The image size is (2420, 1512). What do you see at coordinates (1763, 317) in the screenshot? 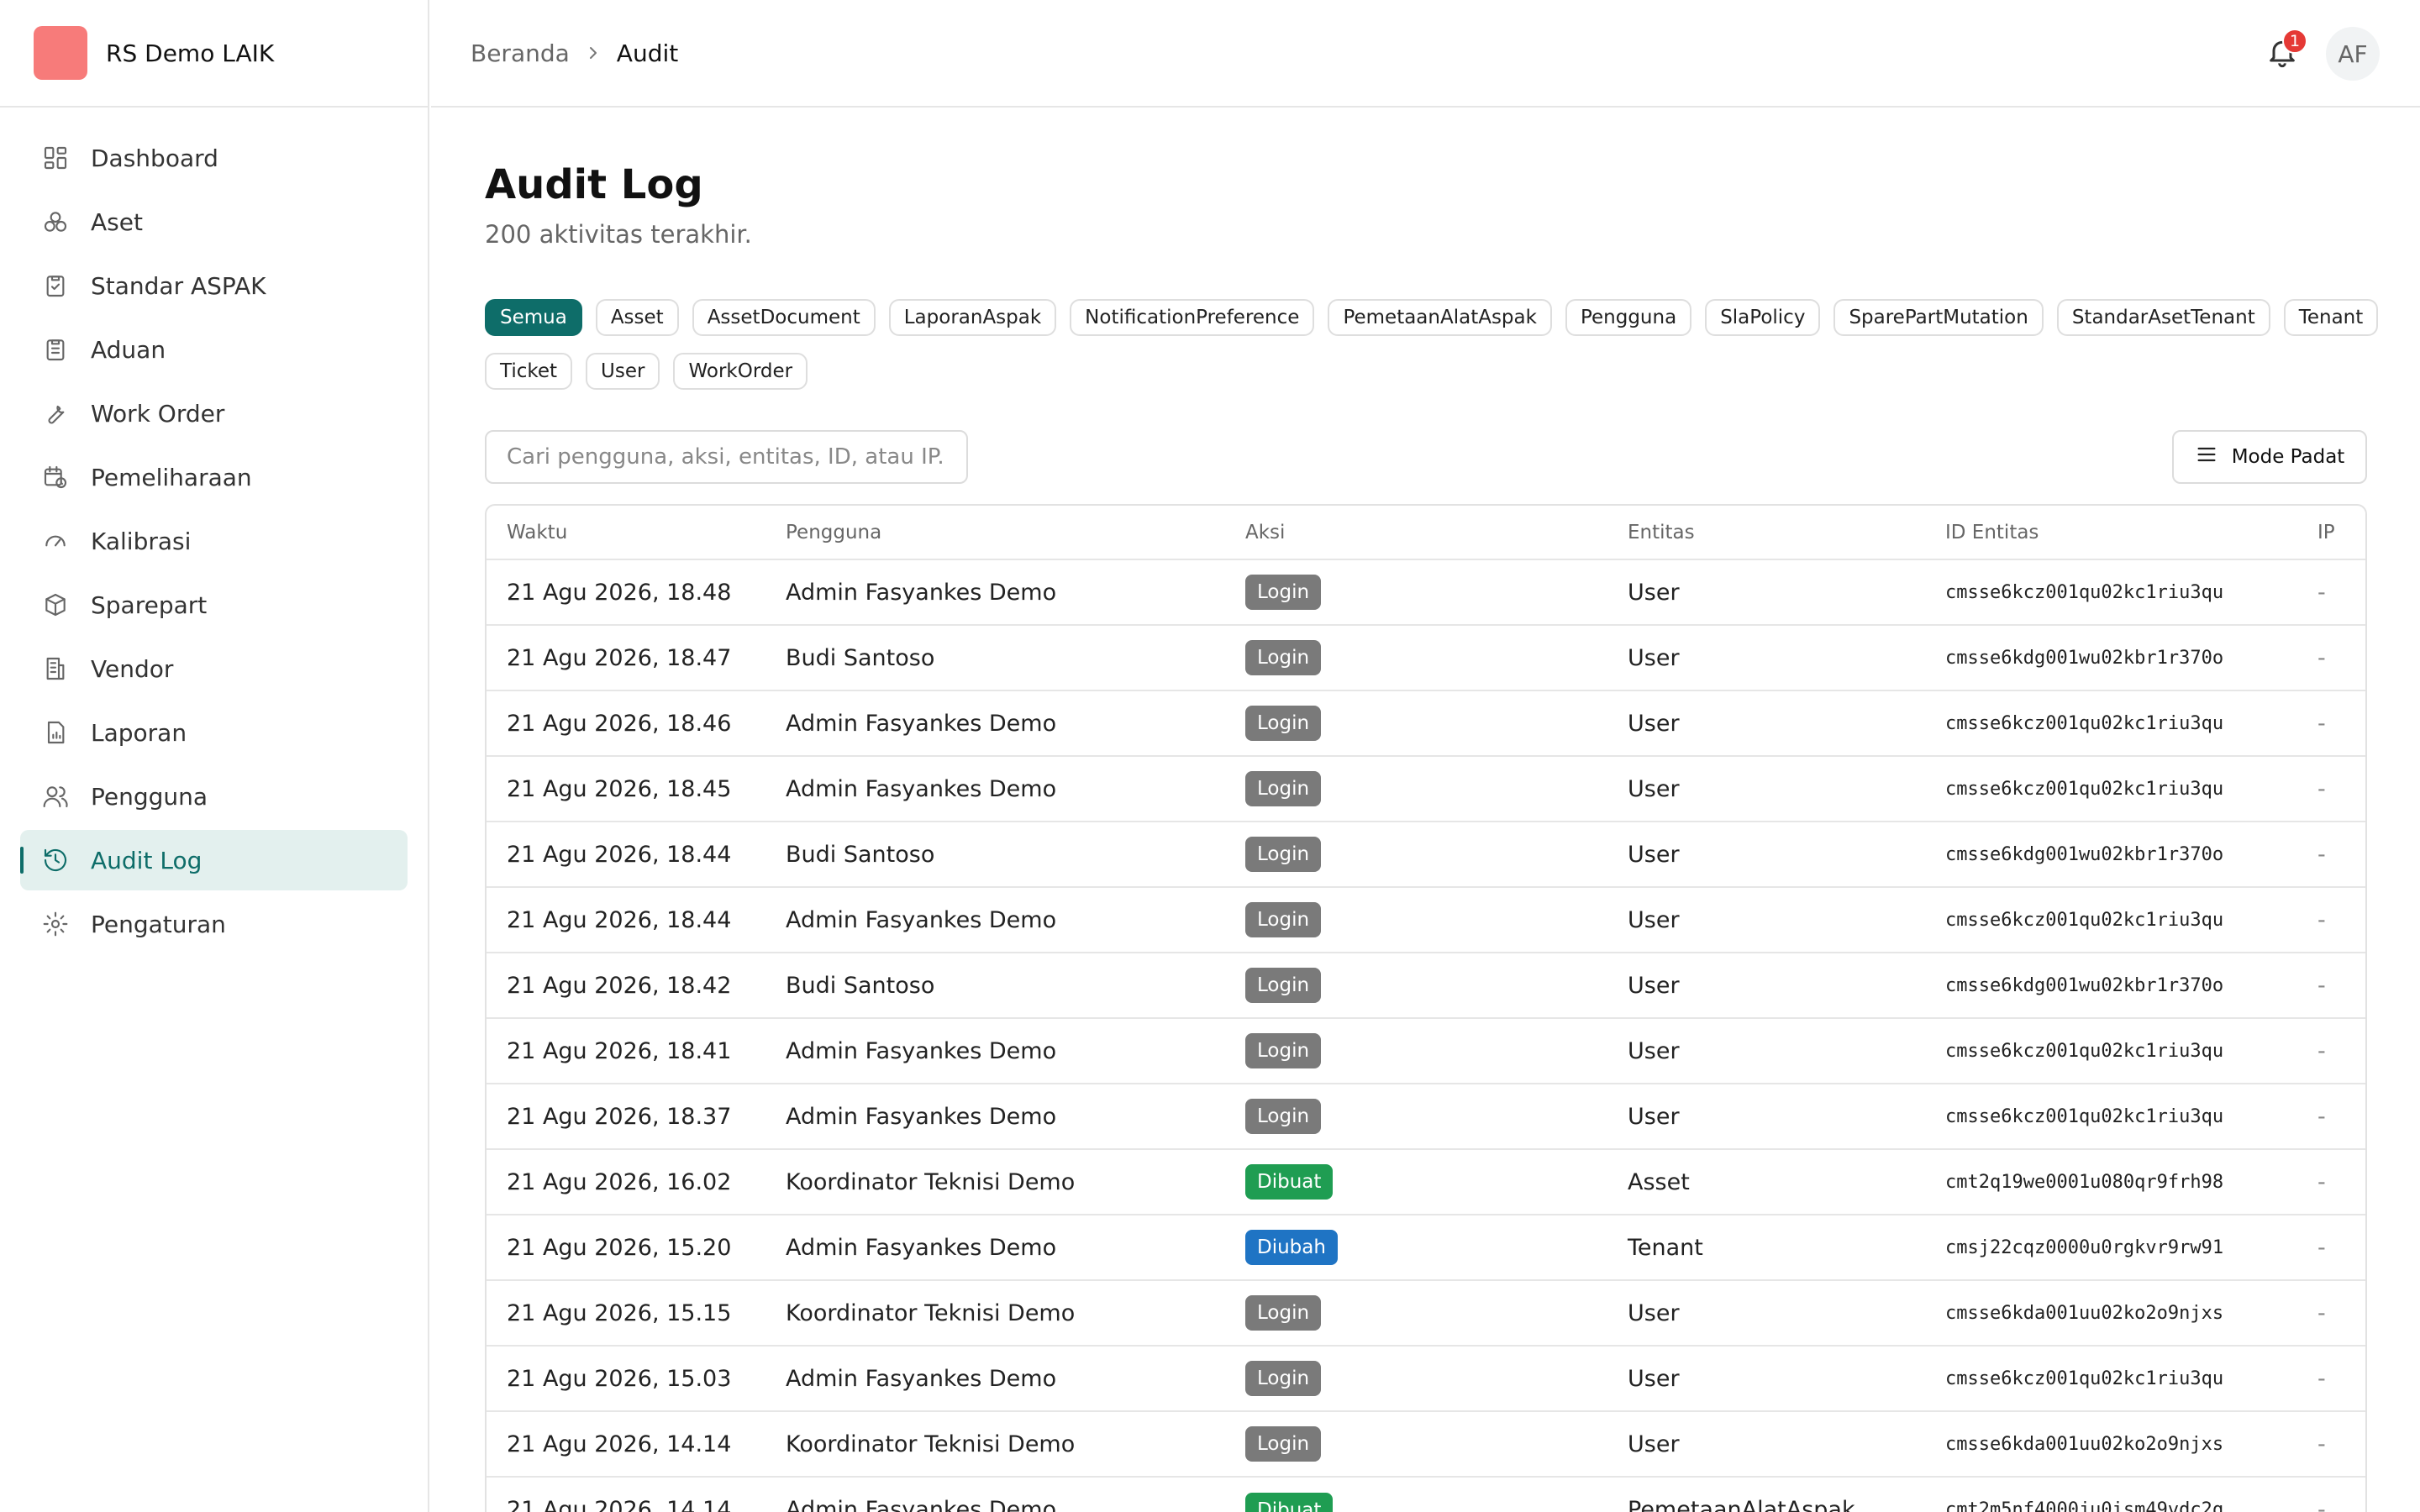
I see `filter-chip-slapolicy: SlaPolicy` at bounding box center [1763, 317].